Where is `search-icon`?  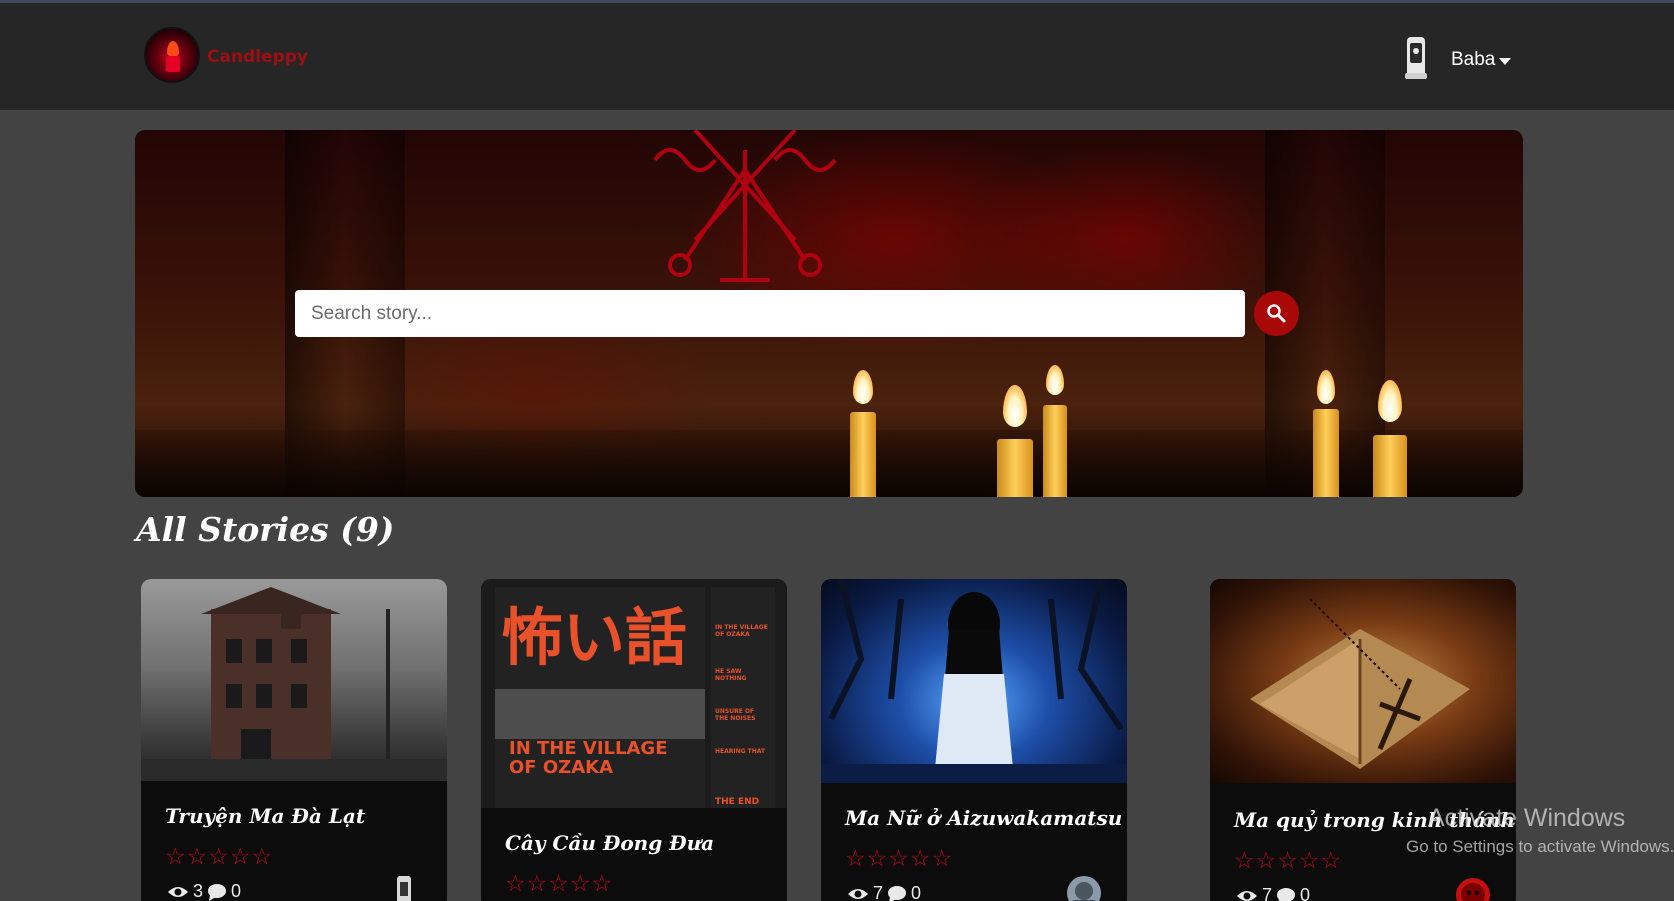
search-icon is located at coordinates (1276, 313).